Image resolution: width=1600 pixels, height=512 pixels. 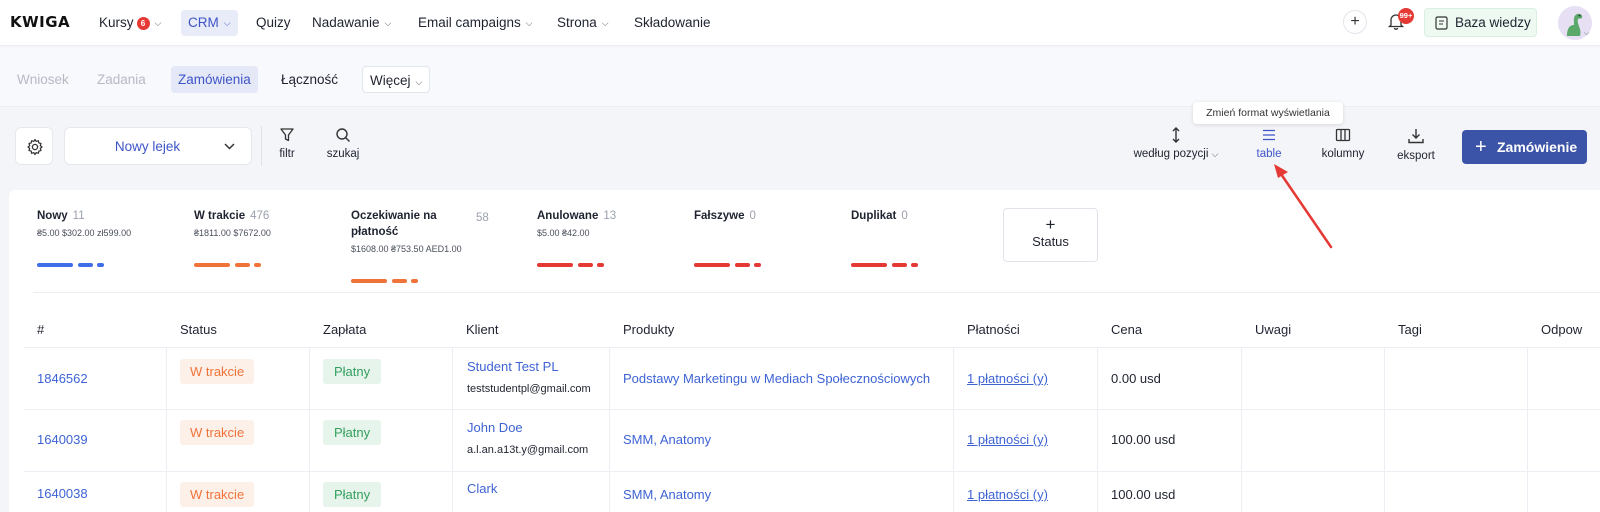 What do you see at coordinates (1176, 135) in the screenshot?
I see `sort-arrows-icon` at bounding box center [1176, 135].